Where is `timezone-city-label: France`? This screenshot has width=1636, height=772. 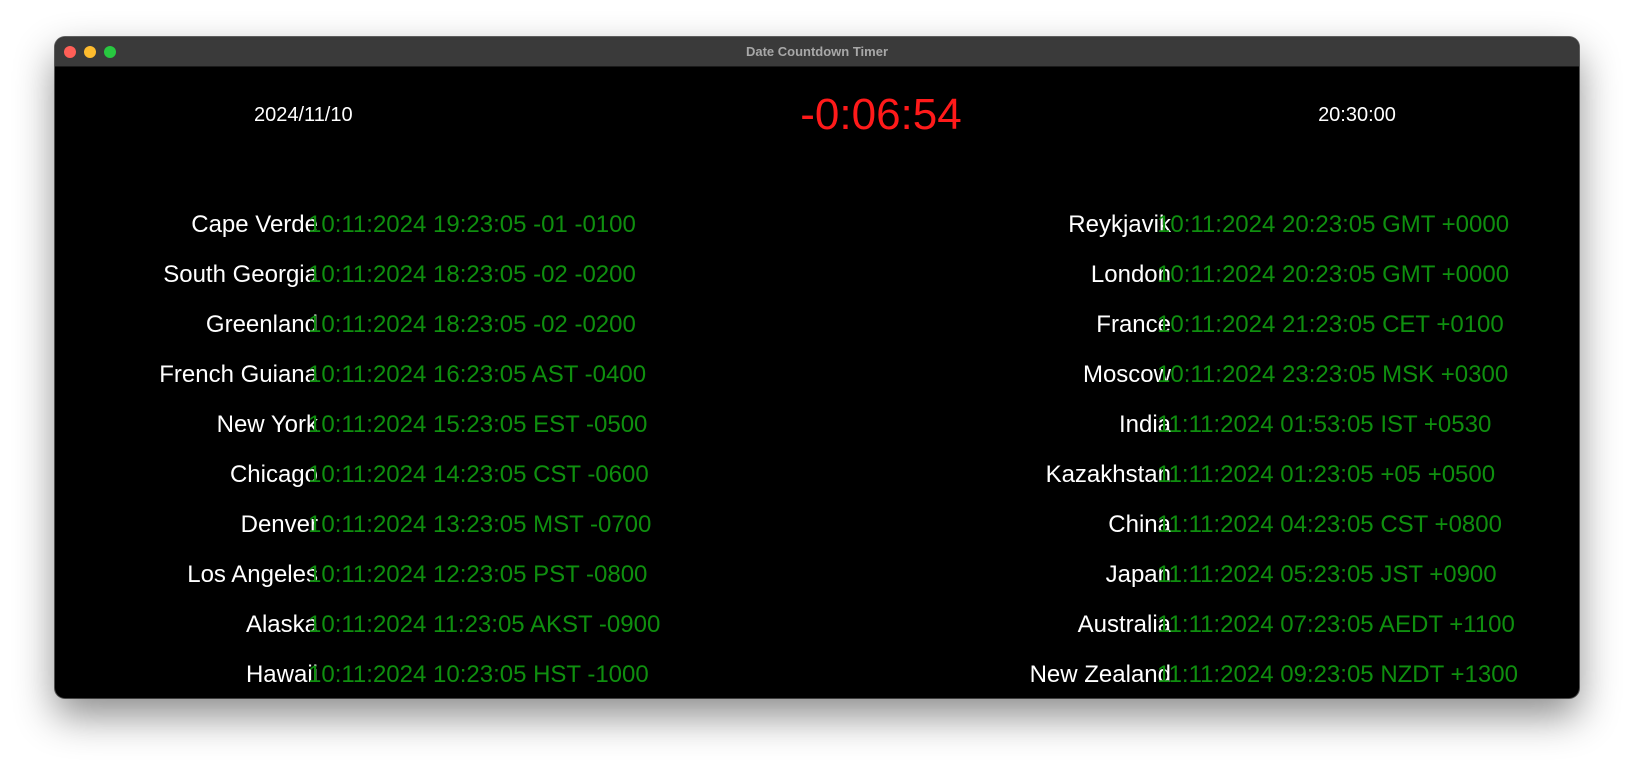
timezone-city-label: France is located at coordinates (1133, 324).